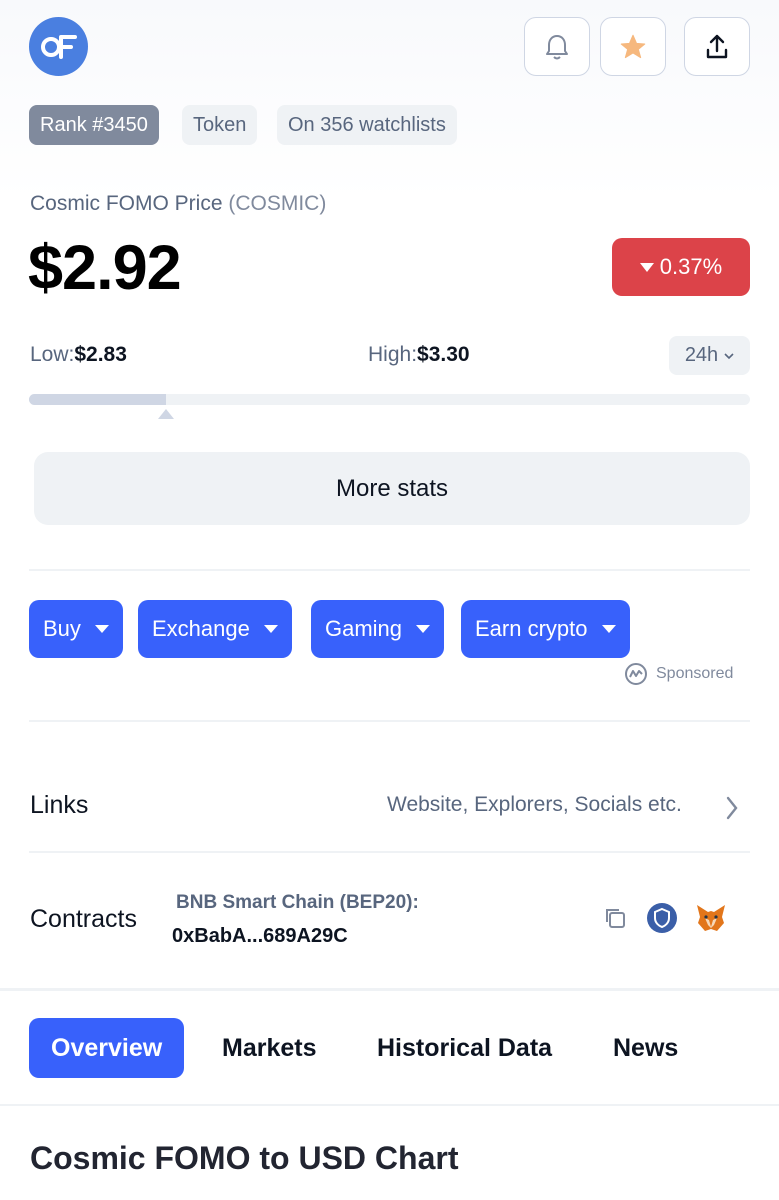 The width and height of the screenshot is (779, 1200). I want to click on coin-symbol: (COSMIC), so click(277, 203).